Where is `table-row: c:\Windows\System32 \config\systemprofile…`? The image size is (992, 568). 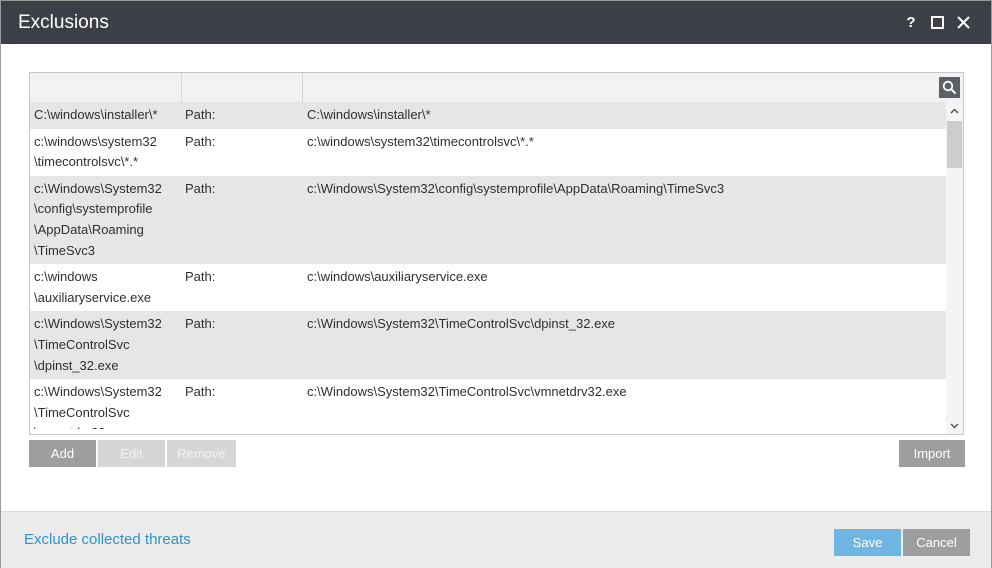 table-row: c:\Windows\System32 \config\systemprofile… is located at coordinates (488, 220).